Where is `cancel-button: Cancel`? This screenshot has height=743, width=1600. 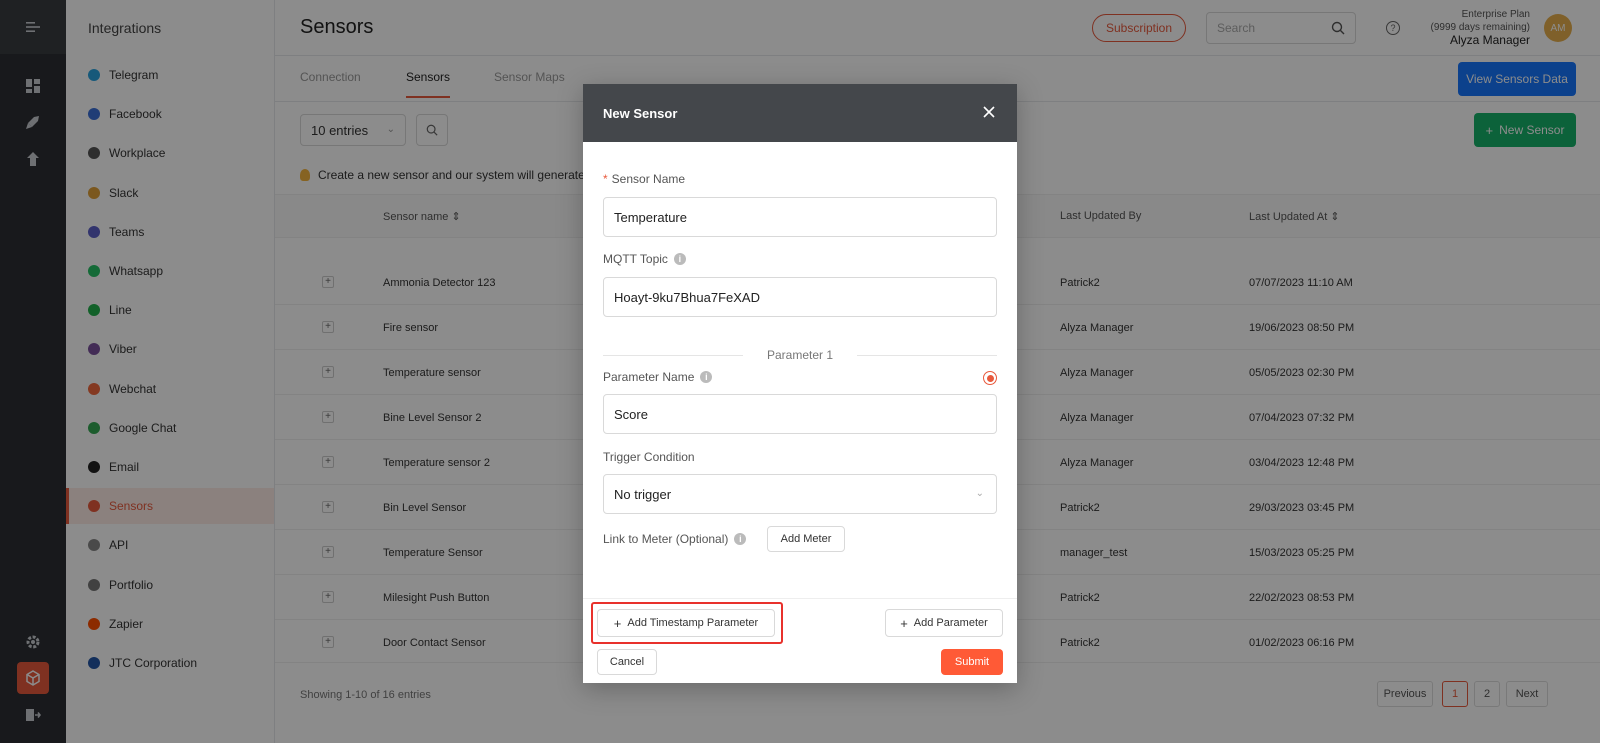 cancel-button: Cancel is located at coordinates (627, 662).